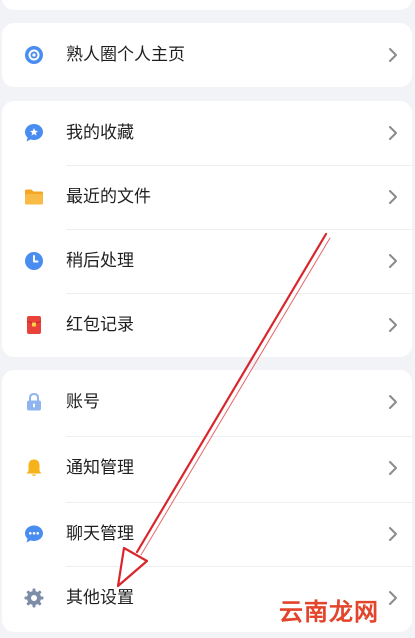 The width and height of the screenshot is (415, 638). I want to click on menu-group-1: 熟人圈个人主页, so click(207, 55).